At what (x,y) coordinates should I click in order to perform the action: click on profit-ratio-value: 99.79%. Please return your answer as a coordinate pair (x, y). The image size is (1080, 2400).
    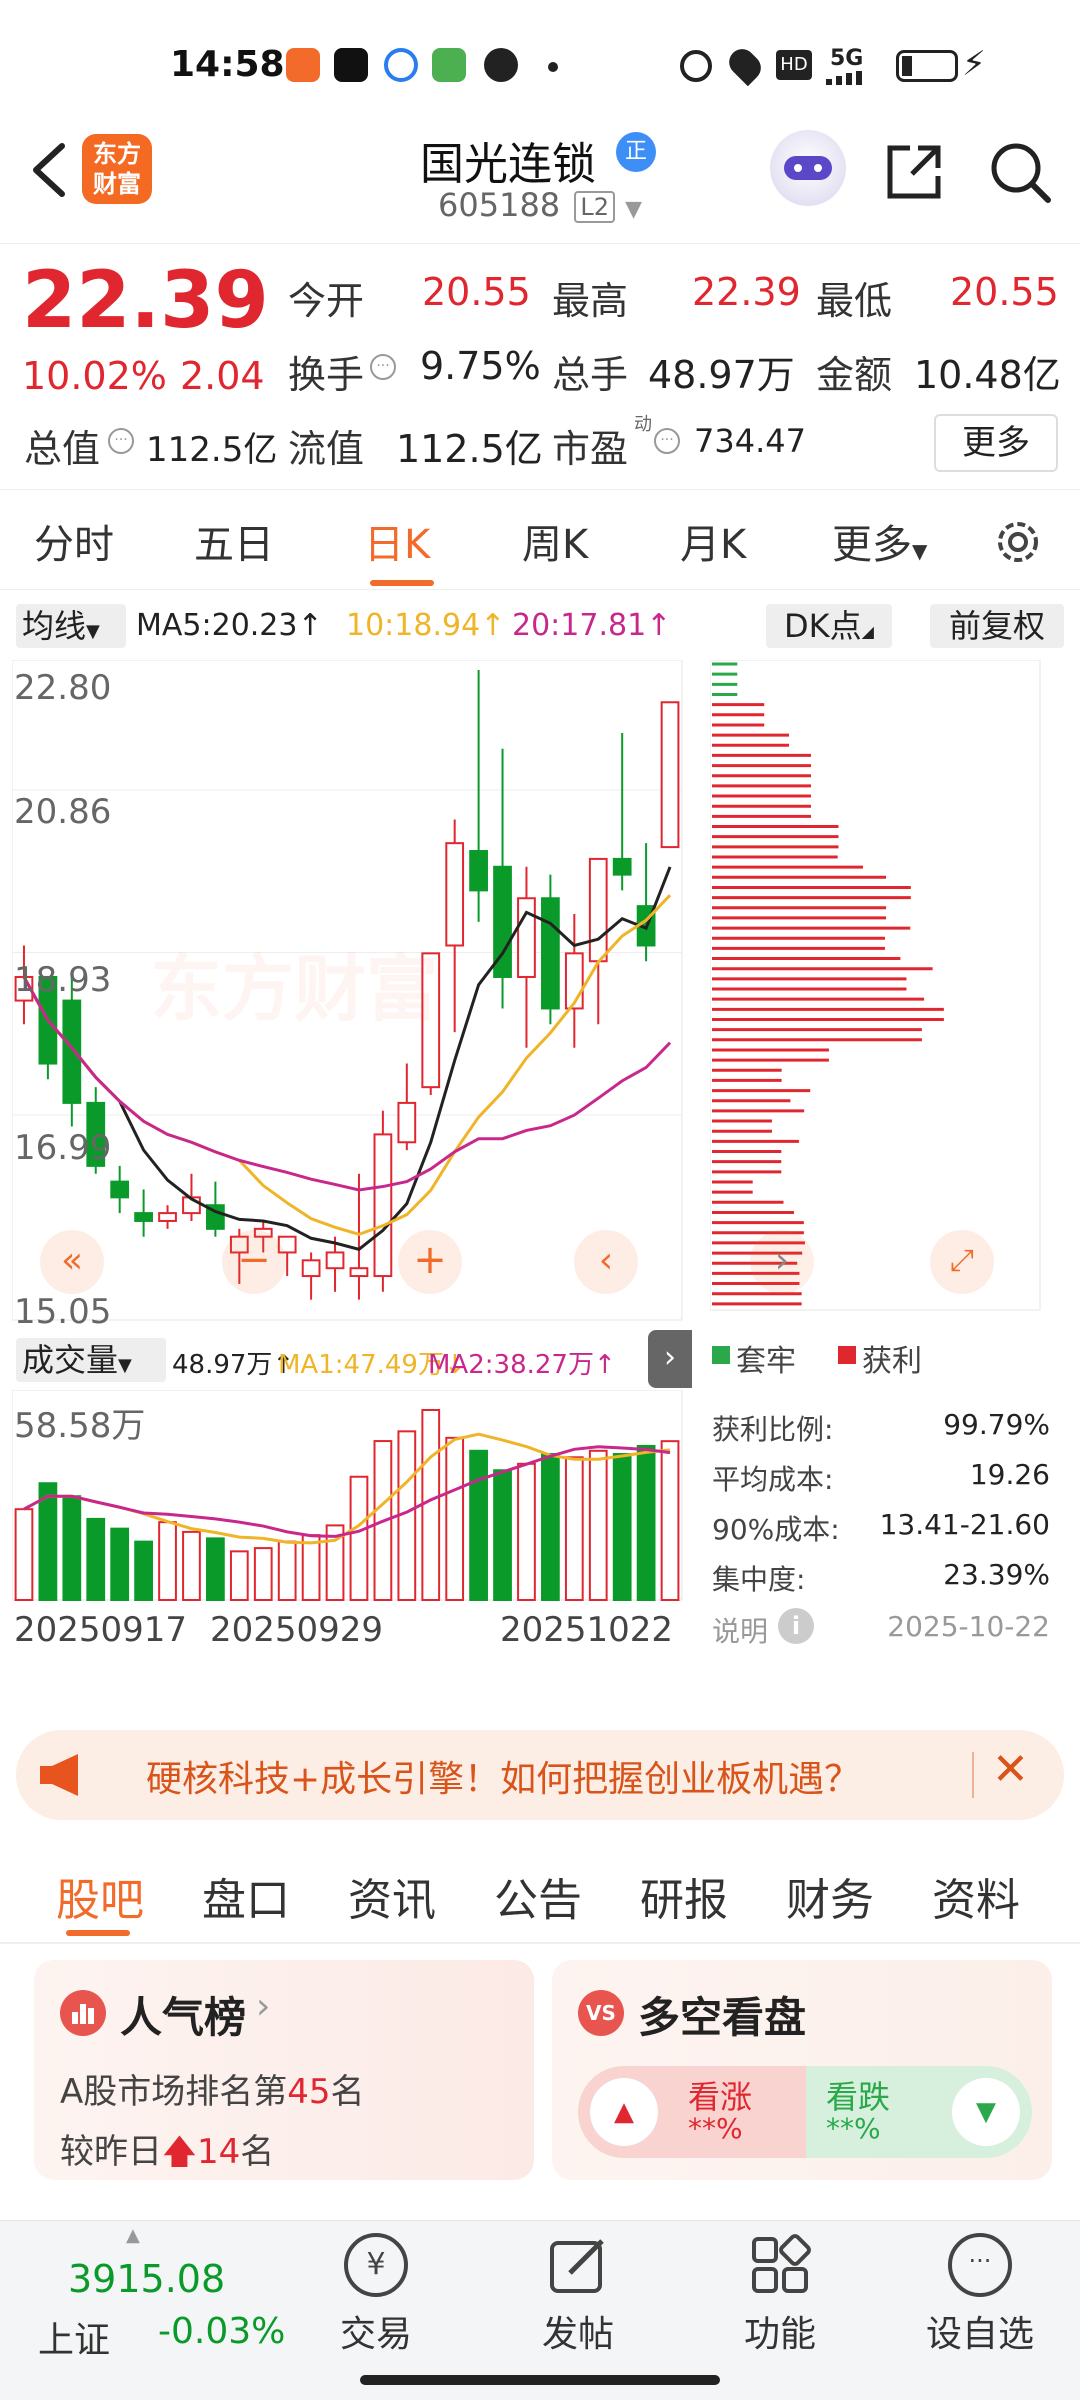
    Looking at the image, I should click on (996, 1424).